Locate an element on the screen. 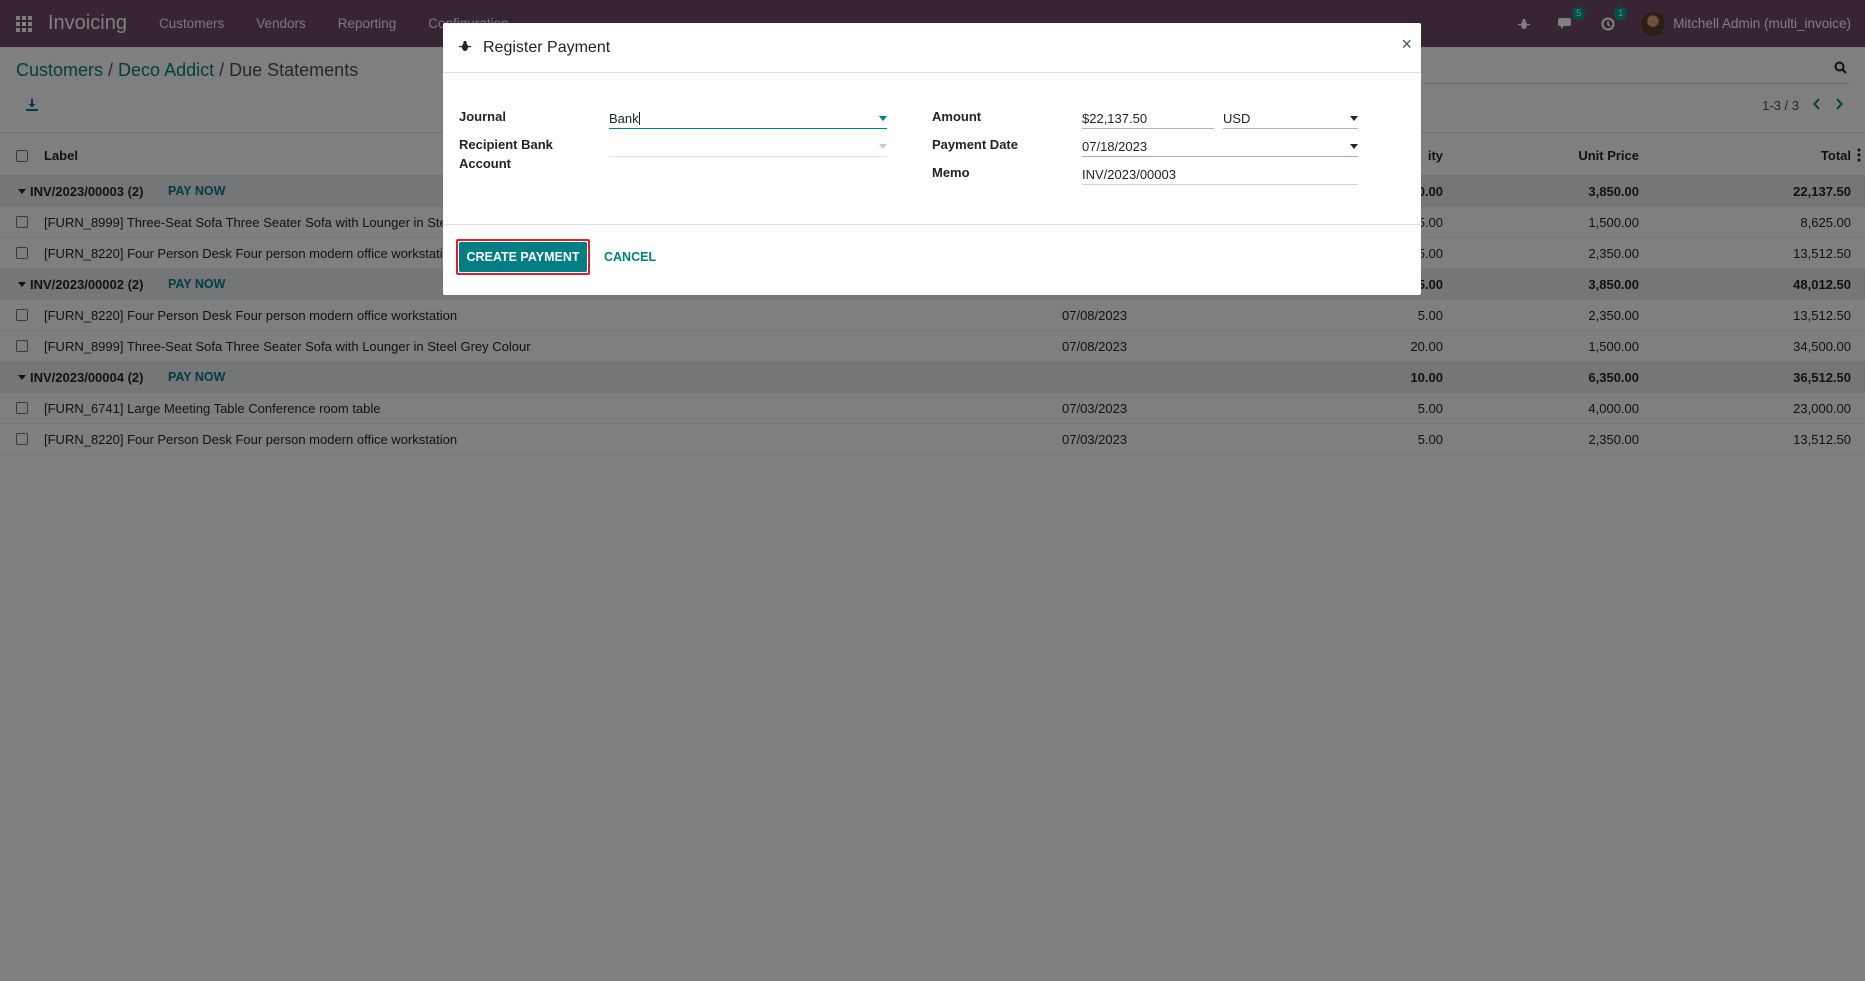  amount-value: $22,137.50 is located at coordinates (1115, 118).